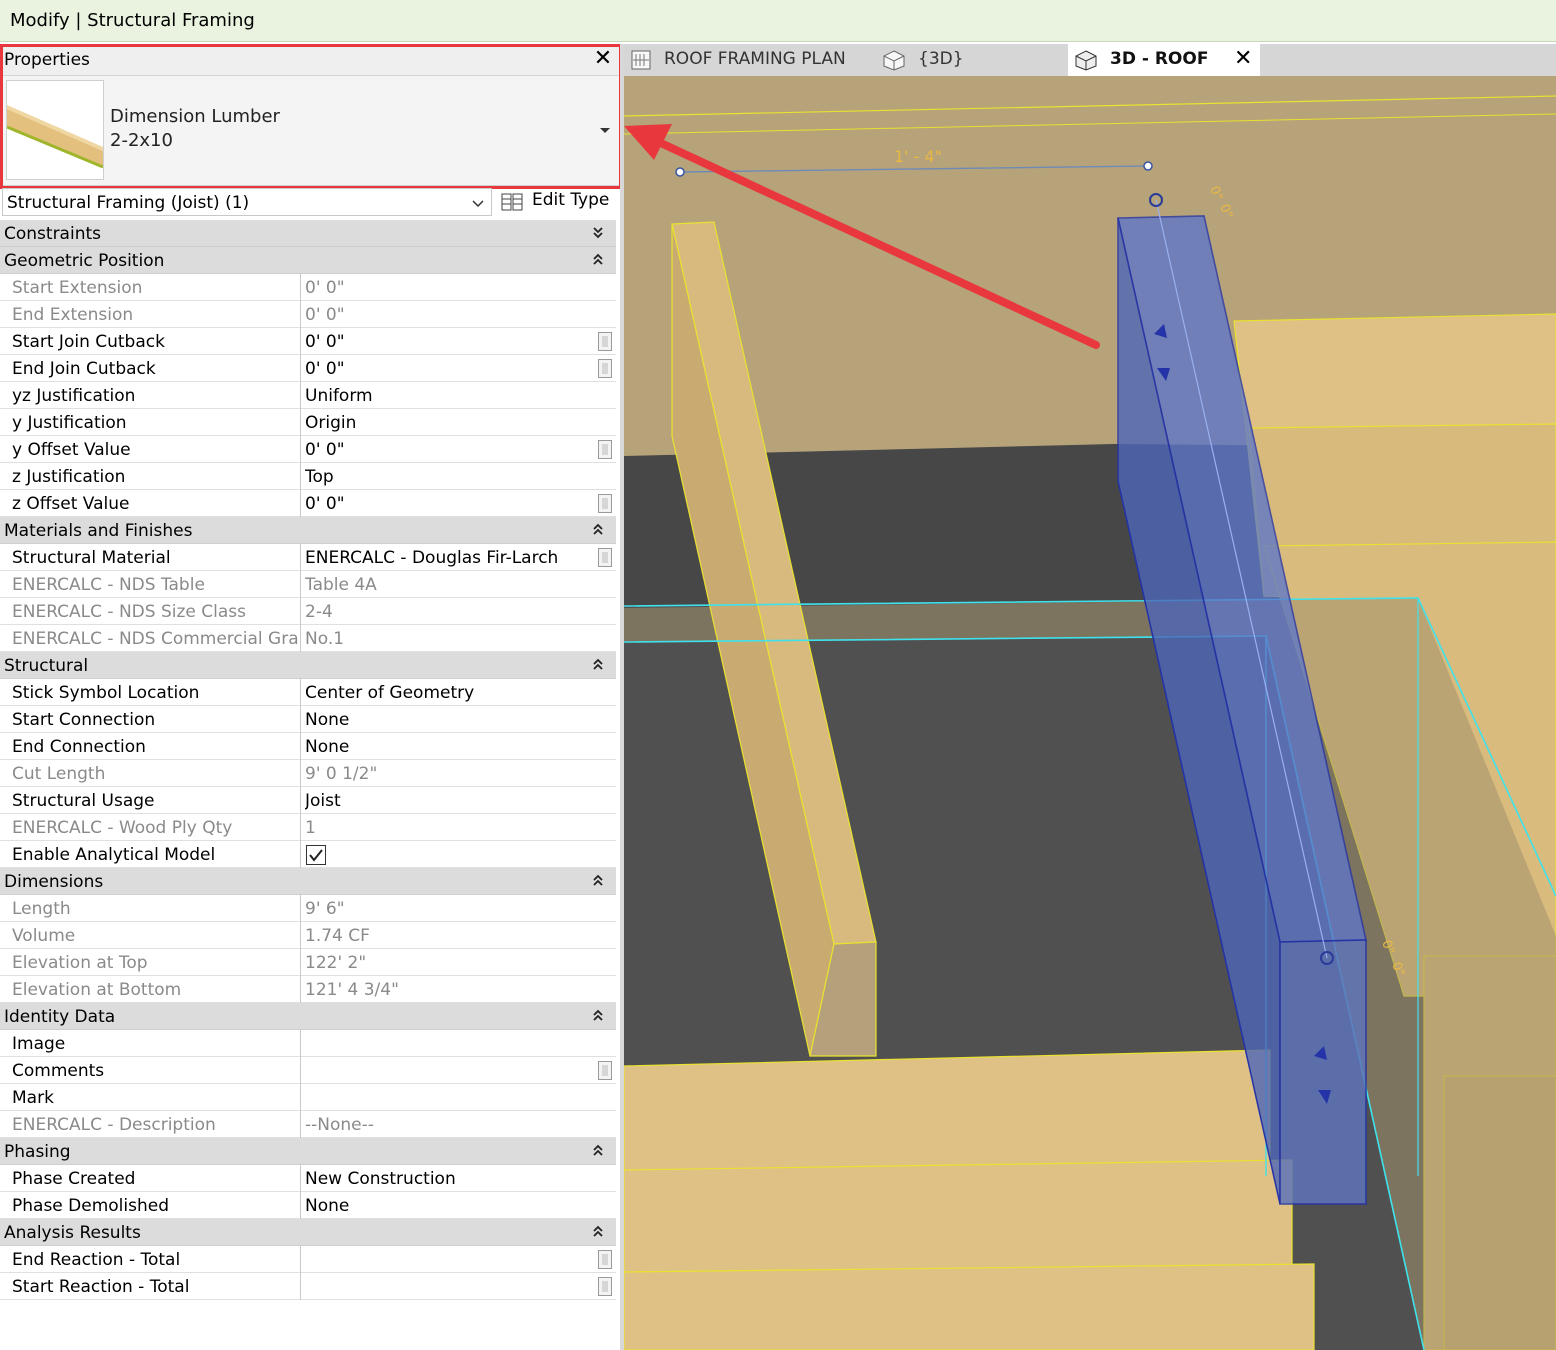 The height and width of the screenshot is (1350, 1556). What do you see at coordinates (447, 396) in the screenshot?
I see `property-value: Uniform` at bounding box center [447, 396].